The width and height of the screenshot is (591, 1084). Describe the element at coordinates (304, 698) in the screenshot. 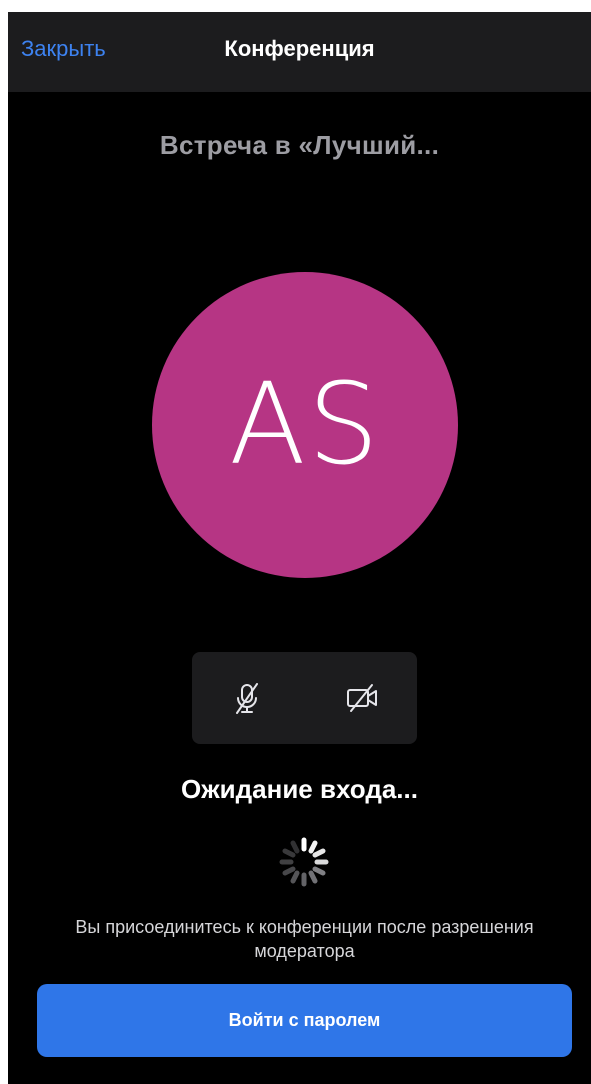

I see `media-controls` at that location.